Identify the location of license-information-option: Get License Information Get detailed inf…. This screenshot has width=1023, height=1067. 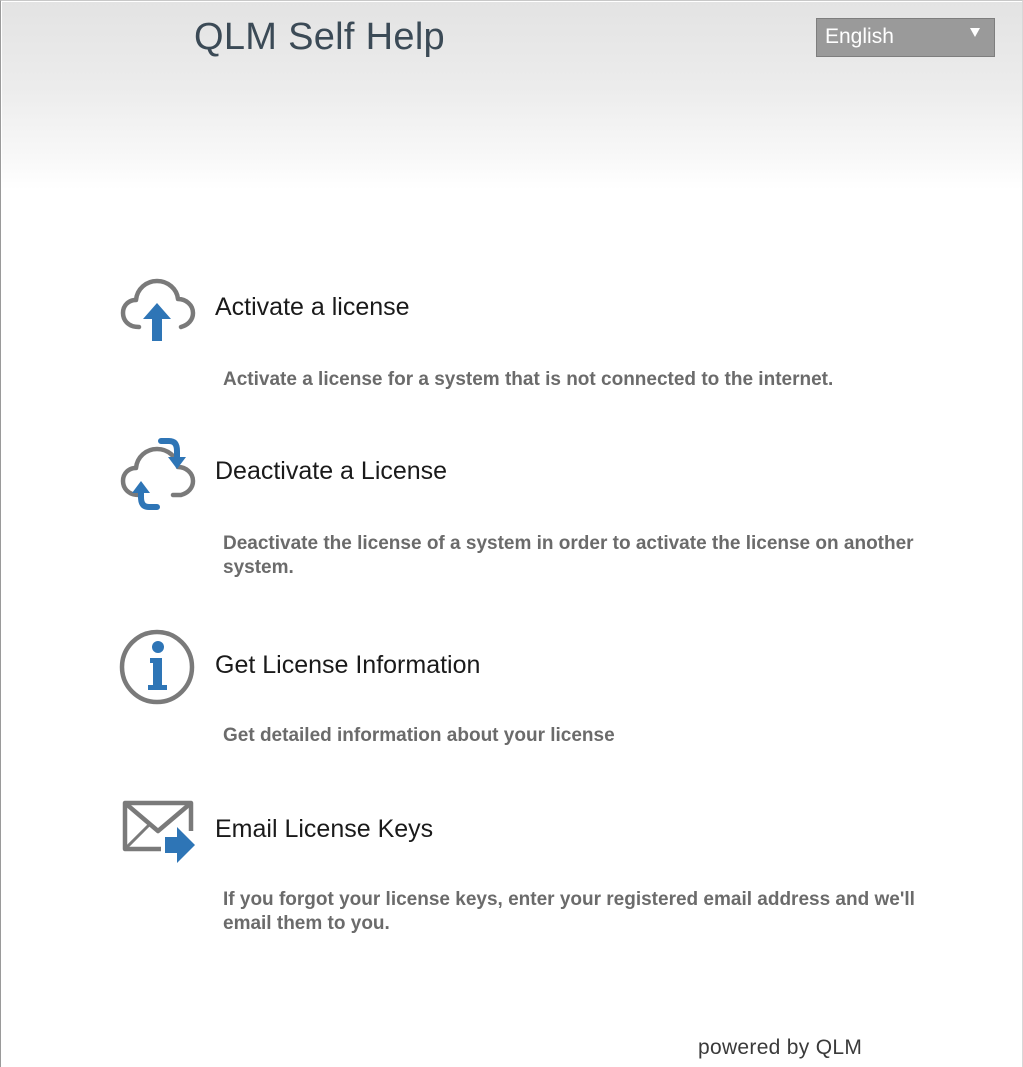
(547, 692).